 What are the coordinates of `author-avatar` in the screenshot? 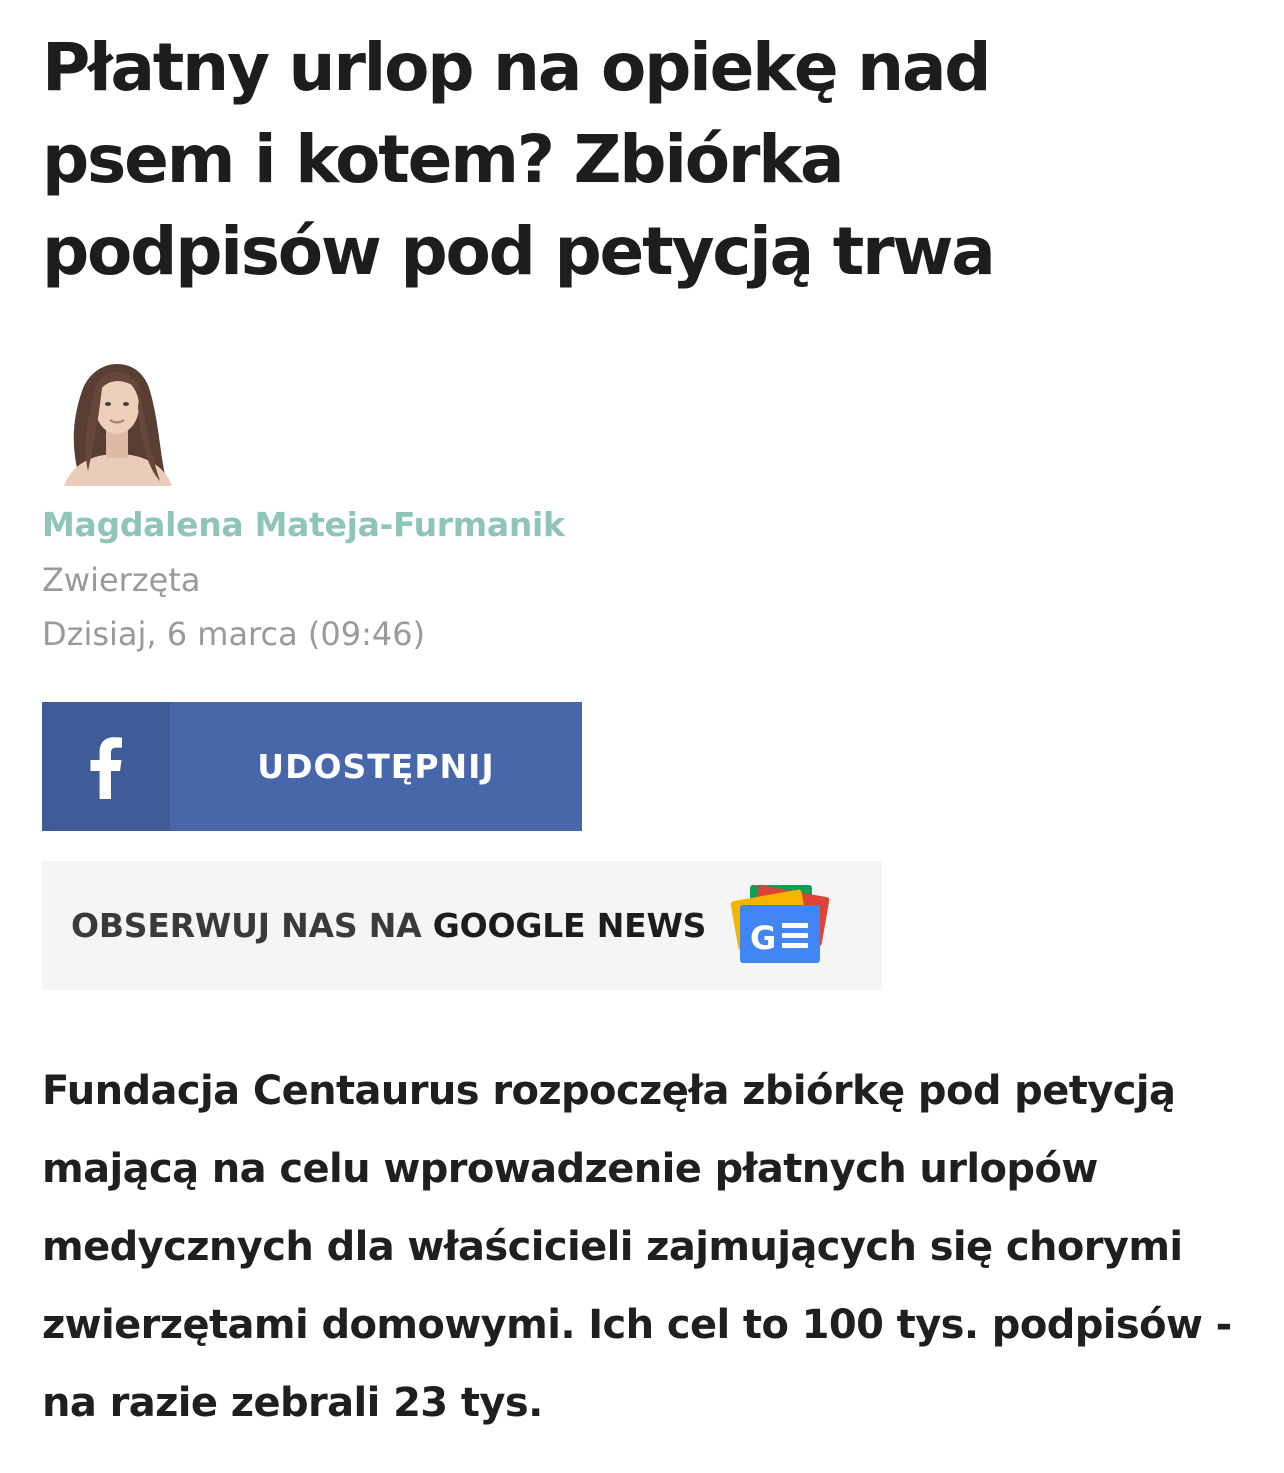 It's located at (117, 411).